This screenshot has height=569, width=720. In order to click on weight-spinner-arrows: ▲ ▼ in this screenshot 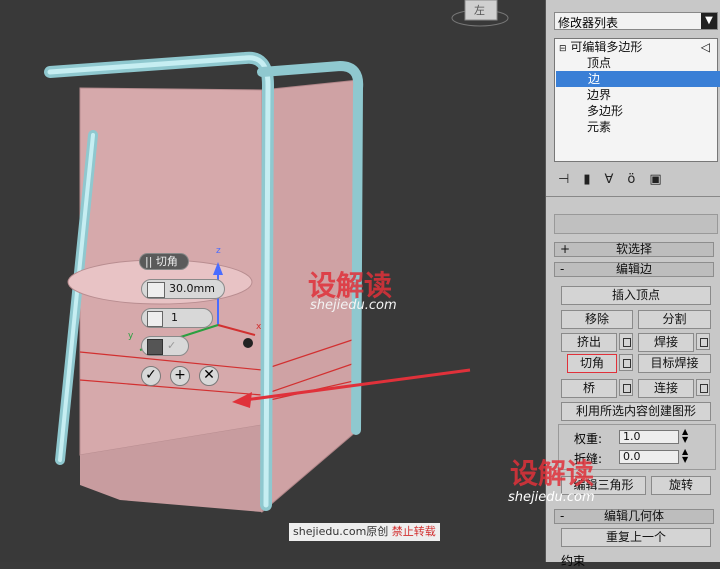, I will do `click(685, 436)`.